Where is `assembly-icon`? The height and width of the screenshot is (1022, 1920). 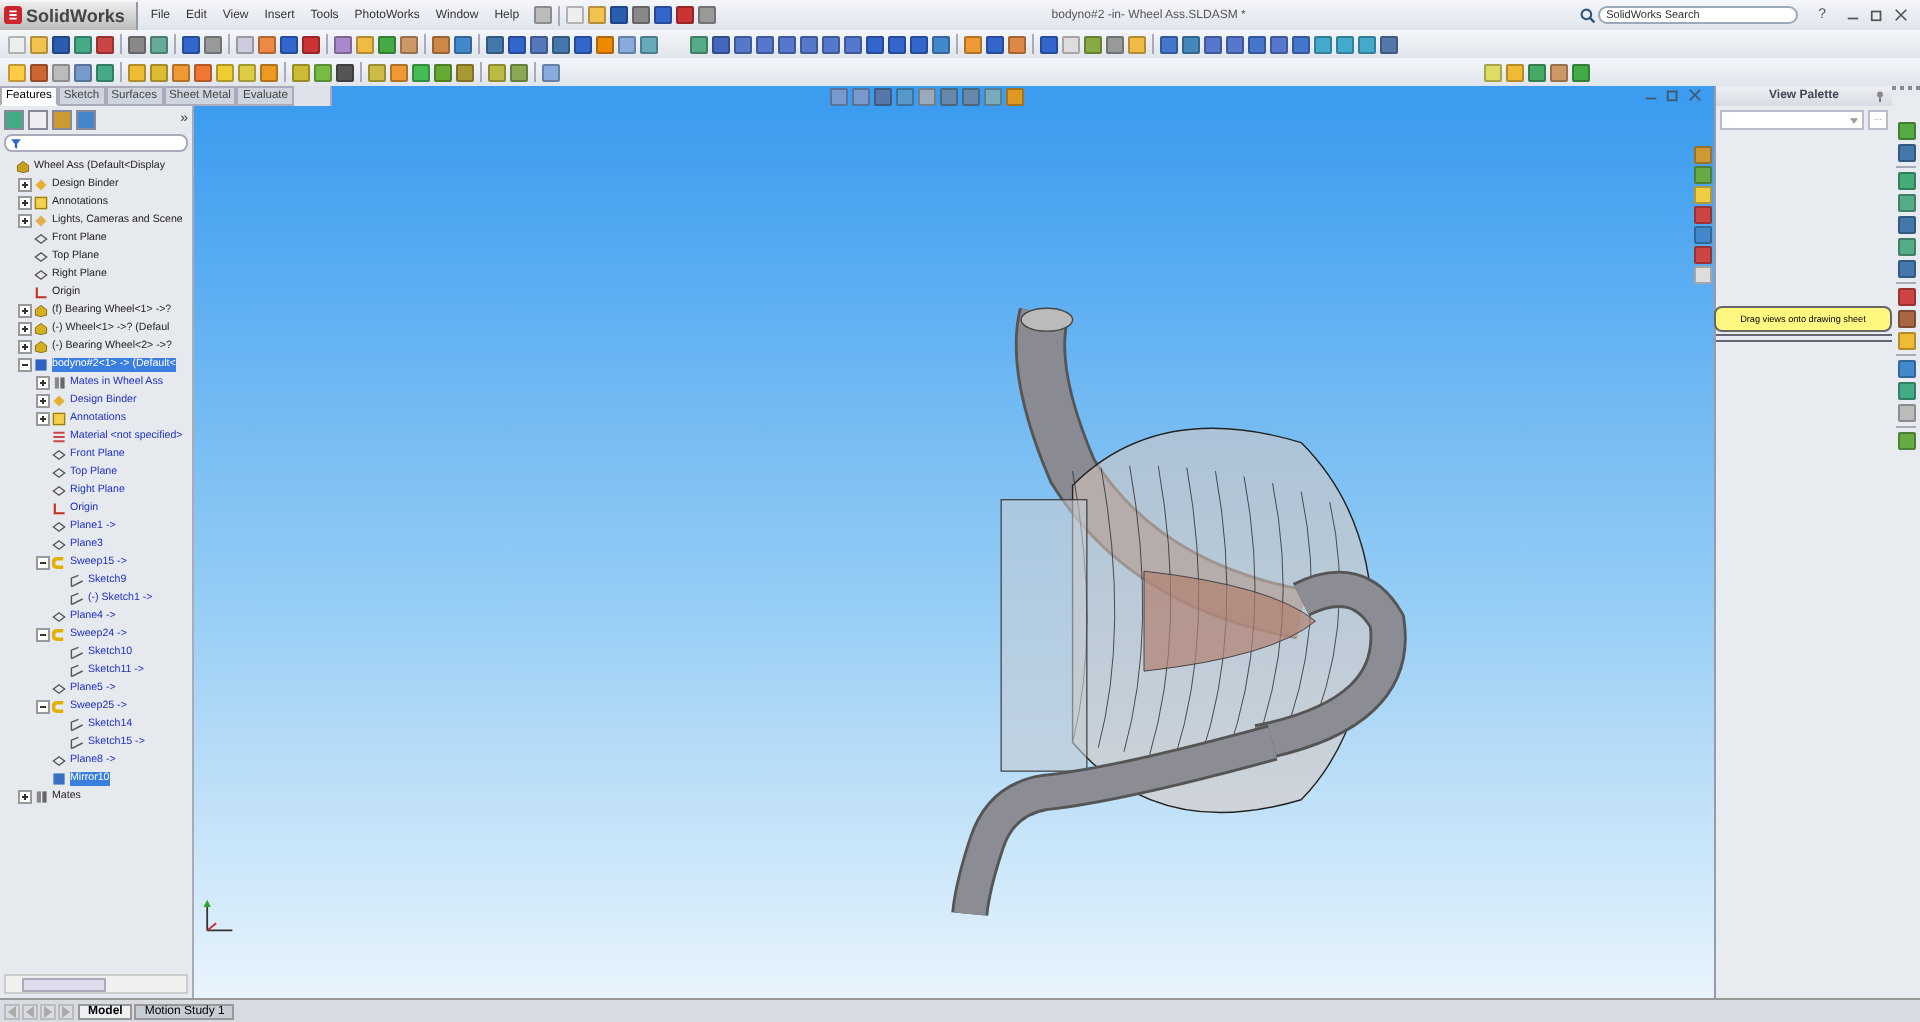 assembly-icon is located at coordinates (23, 167).